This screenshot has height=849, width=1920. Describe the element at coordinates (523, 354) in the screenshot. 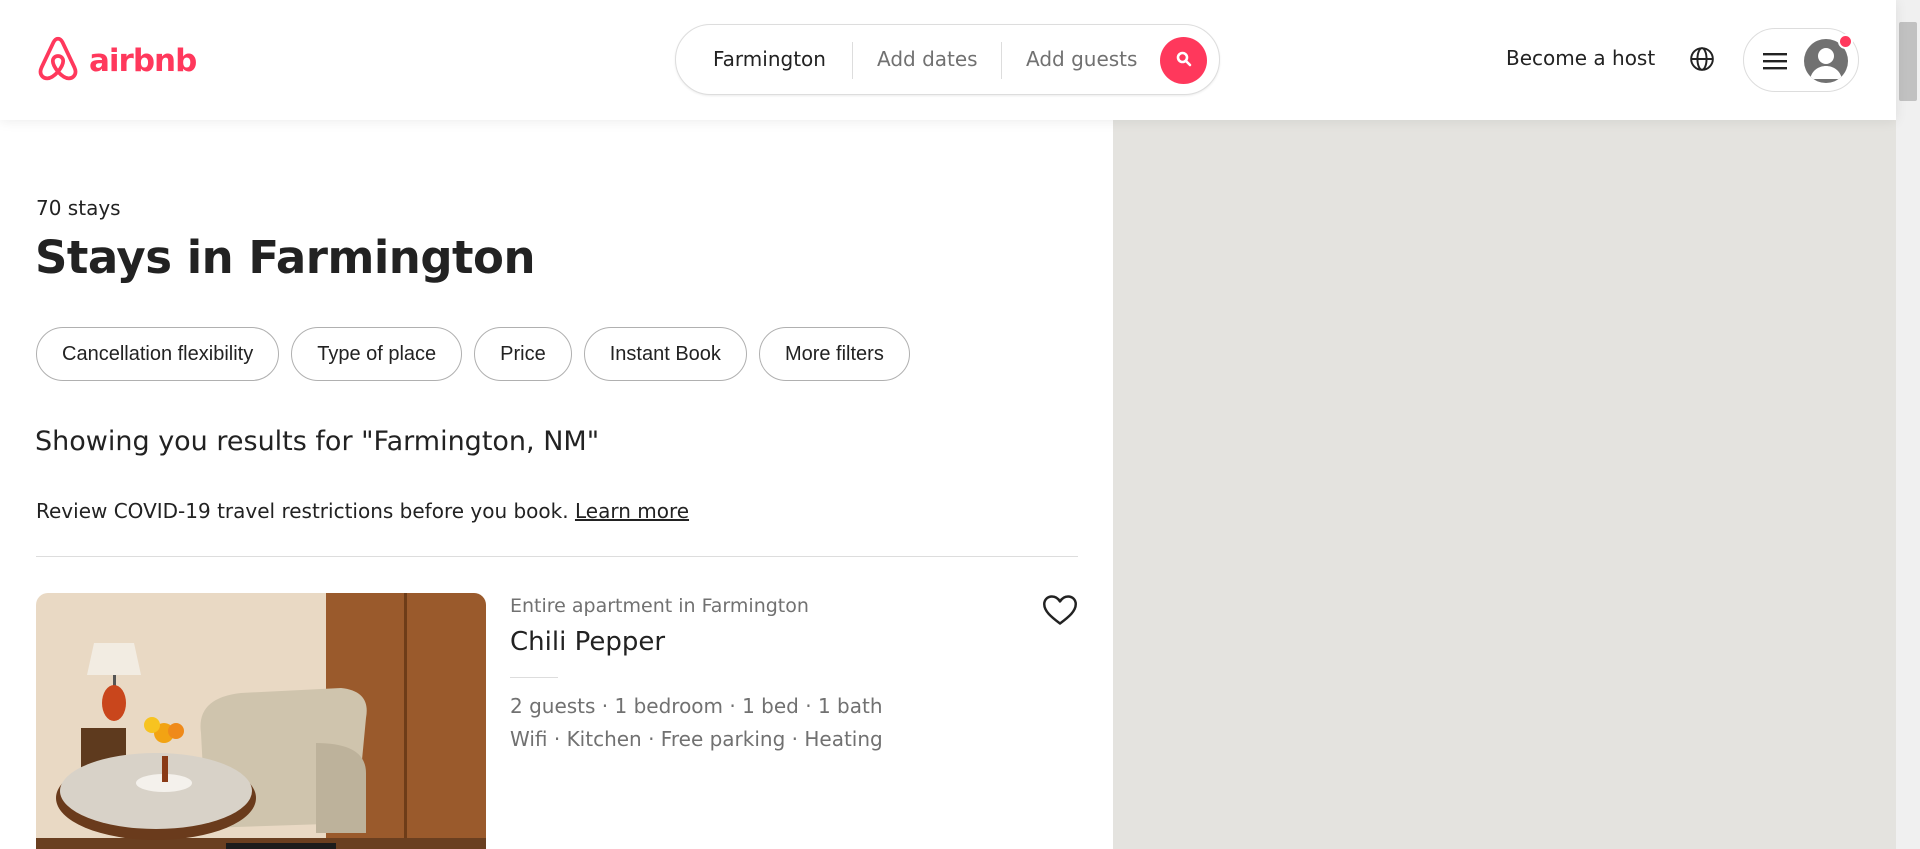

I see `filter-price: Price` at that location.